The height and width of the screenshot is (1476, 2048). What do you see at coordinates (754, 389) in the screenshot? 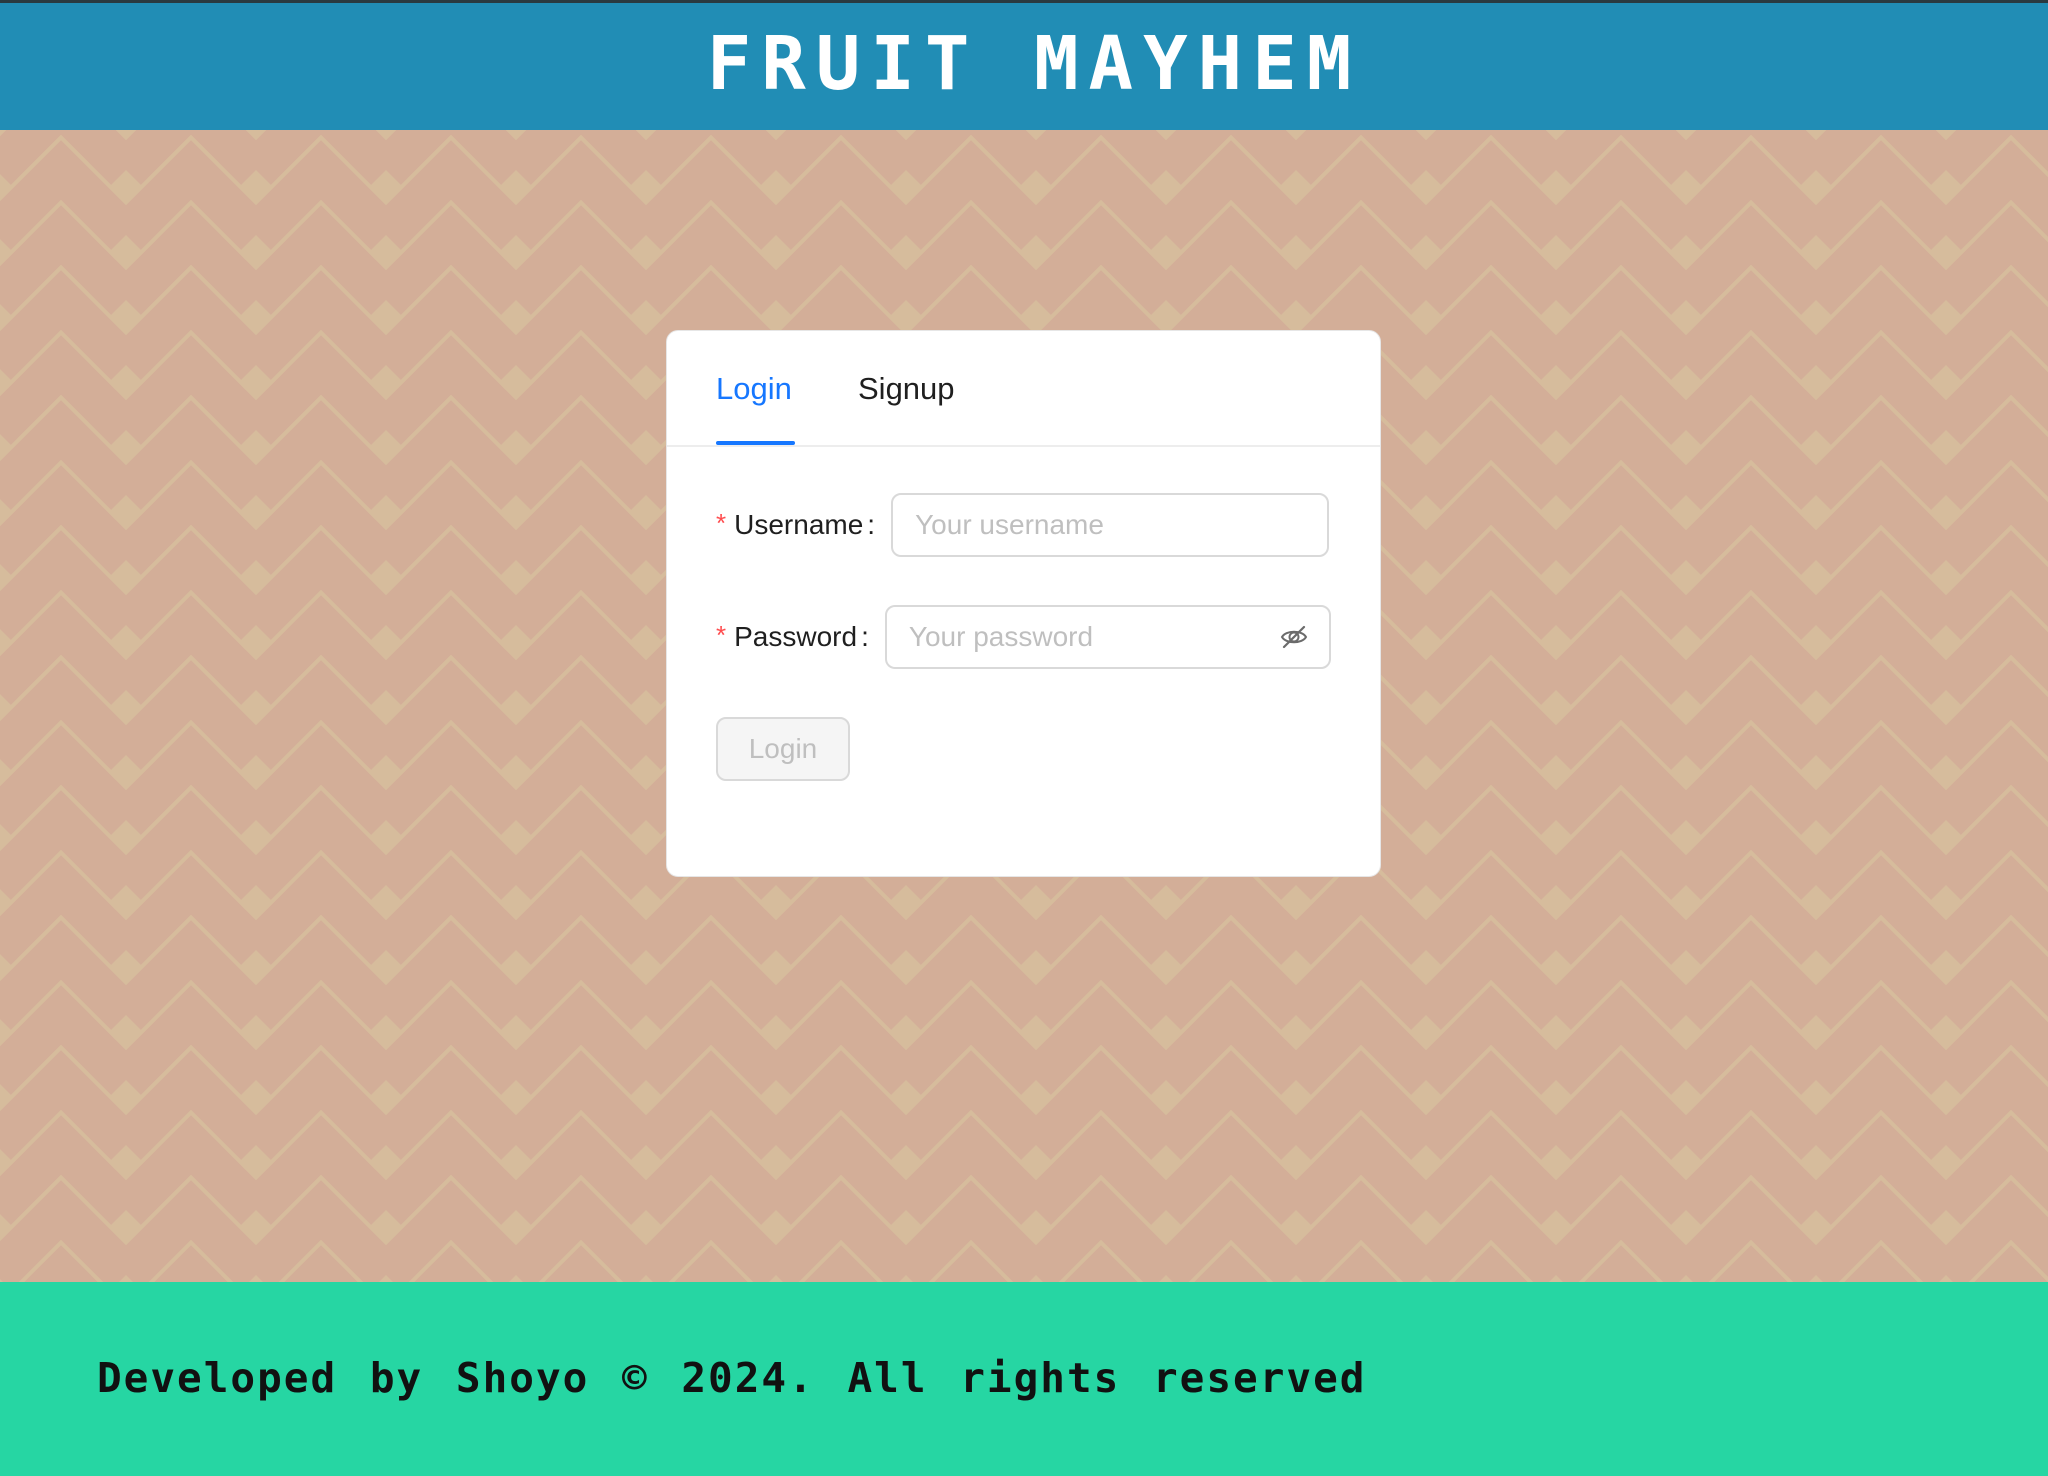
I see `tab-login: Login` at bounding box center [754, 389].